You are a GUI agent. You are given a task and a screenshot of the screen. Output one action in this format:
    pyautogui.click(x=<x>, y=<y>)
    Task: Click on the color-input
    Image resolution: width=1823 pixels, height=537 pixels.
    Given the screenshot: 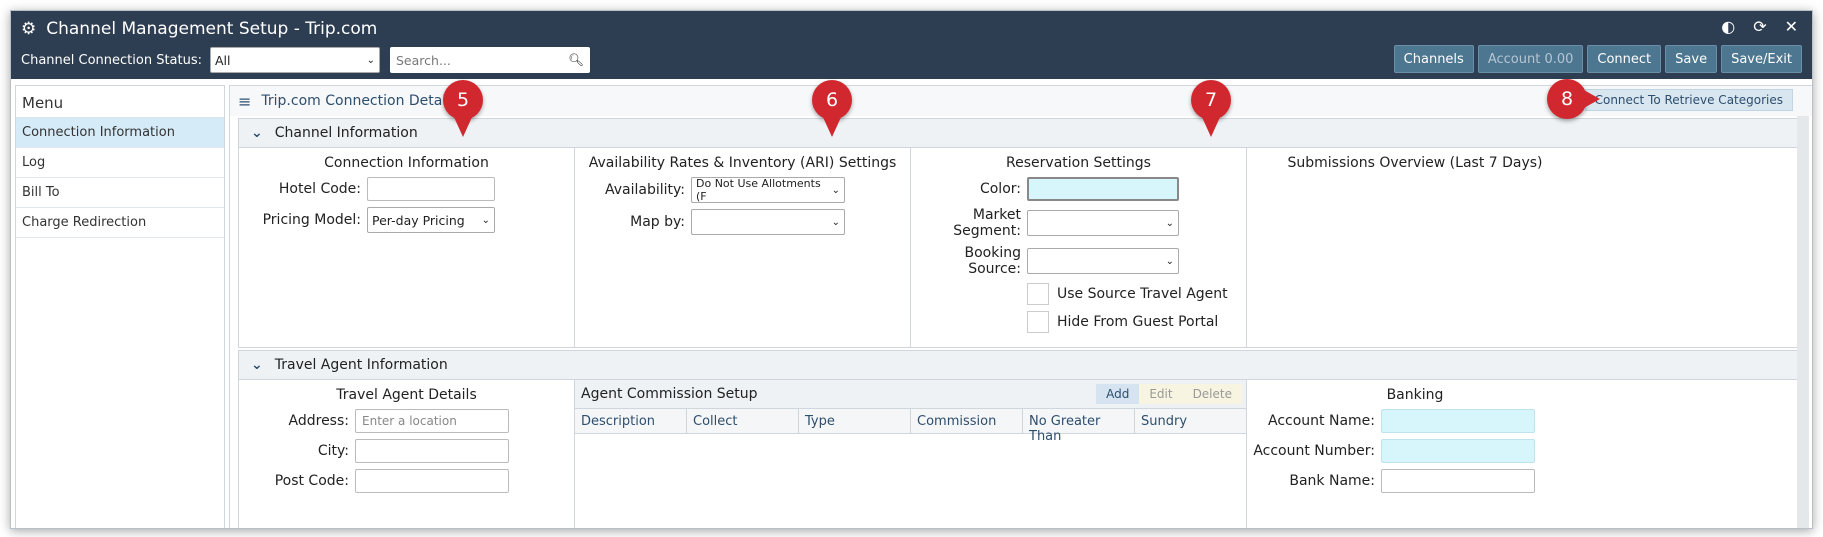 What is the action you would take?
    pyautogui.click(x=1103, y=189)
    